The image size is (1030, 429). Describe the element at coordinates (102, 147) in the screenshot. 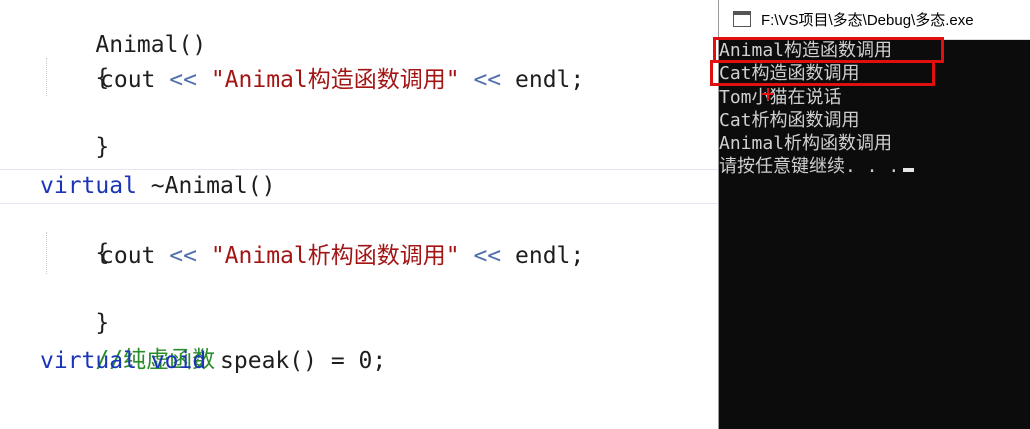

I see `brace-close: }` at that location.